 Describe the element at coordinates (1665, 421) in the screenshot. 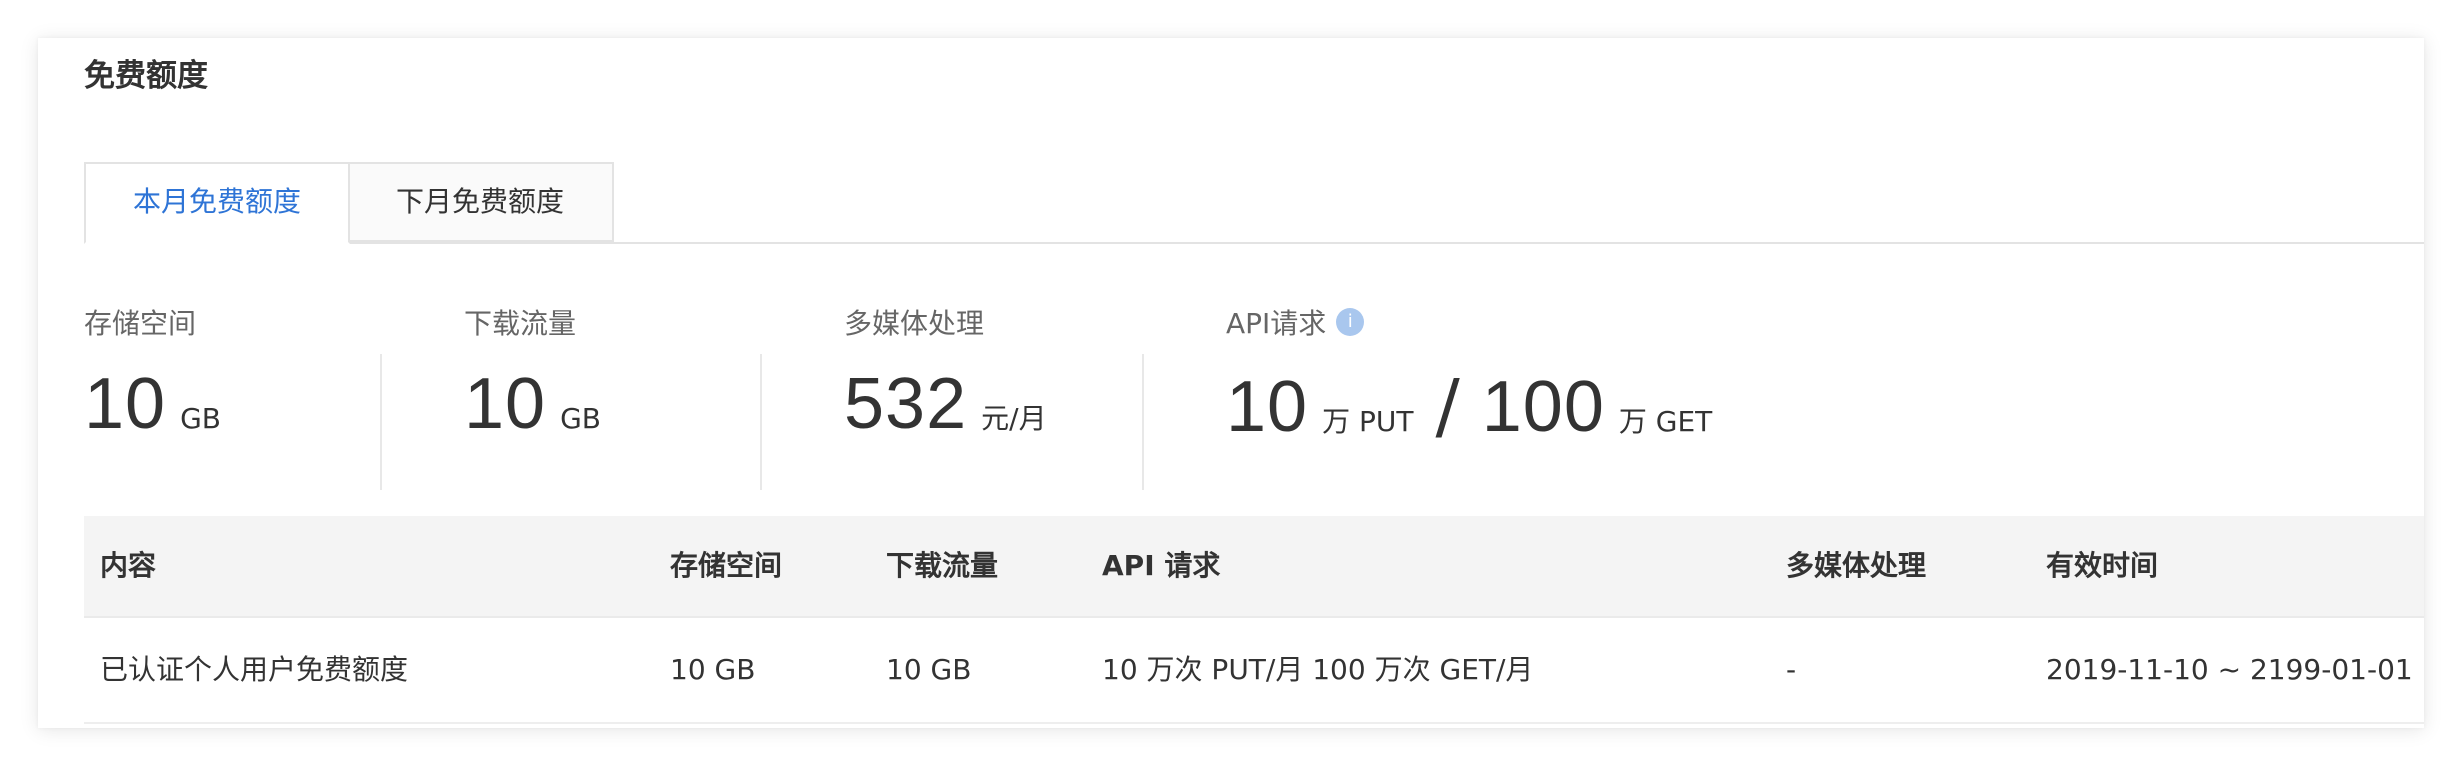

I see `stat-api-get-unit: 万 GET` at that location.